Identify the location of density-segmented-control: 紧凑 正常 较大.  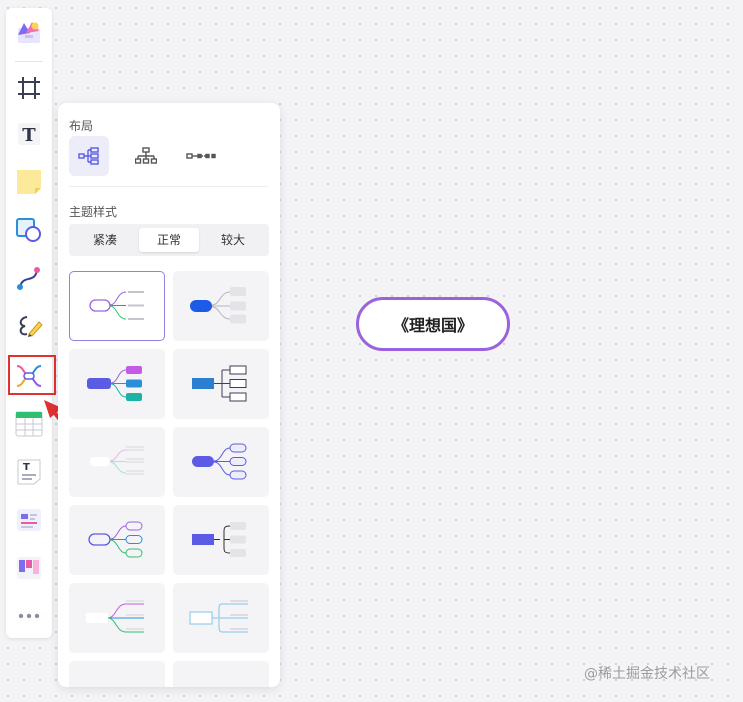
(169, 240).